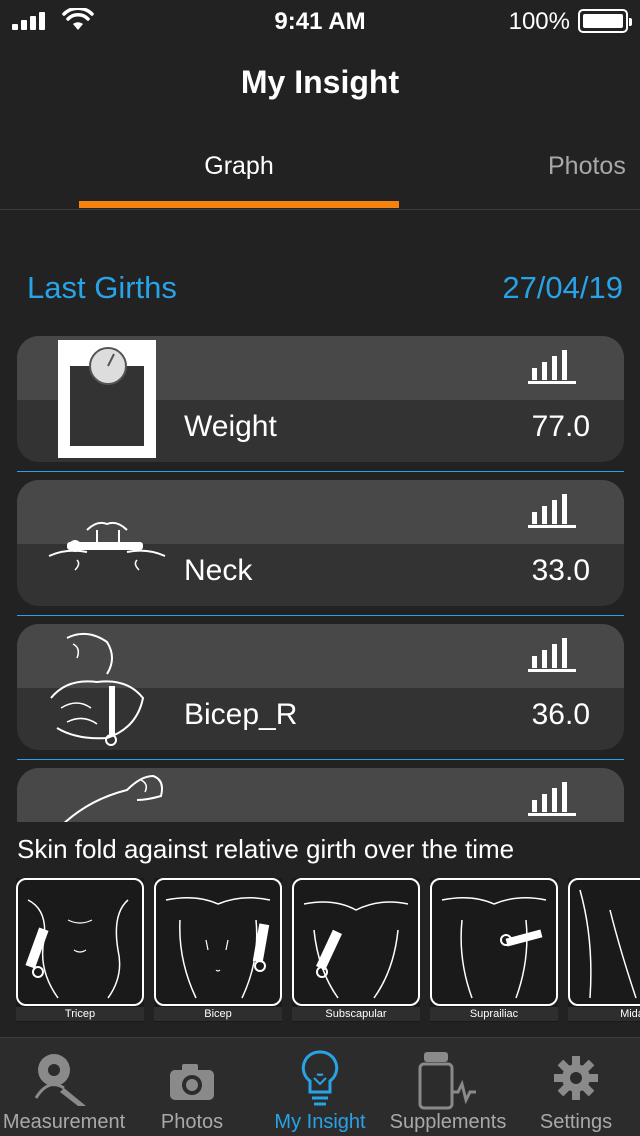 The height and width of the screenshot is (1136, 640). I want to click on tabbar-item-supplements: Supplements, so click(448, 1087).